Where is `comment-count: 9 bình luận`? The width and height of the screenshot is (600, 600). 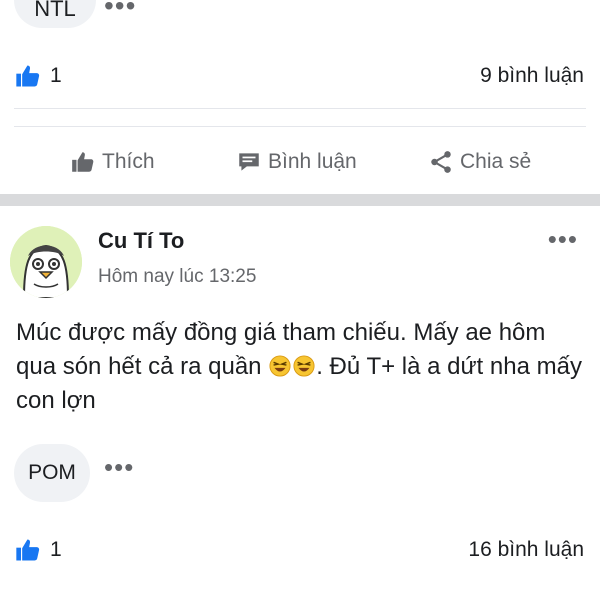
comment-count: 9 bình luận is located at coordinates (532, 76).